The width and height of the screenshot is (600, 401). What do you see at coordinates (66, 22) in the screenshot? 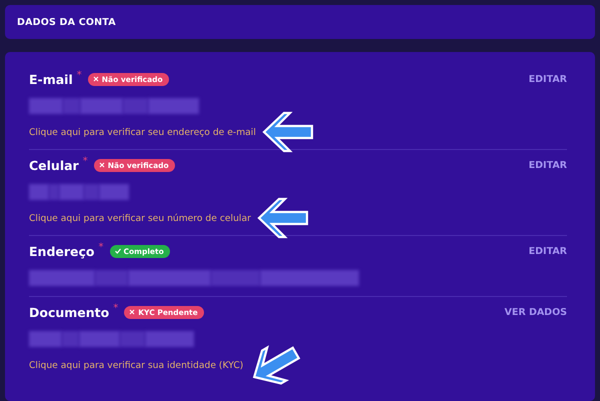
I see `section-title: DADOS DA CONTA` at bounding box center [66, 22].